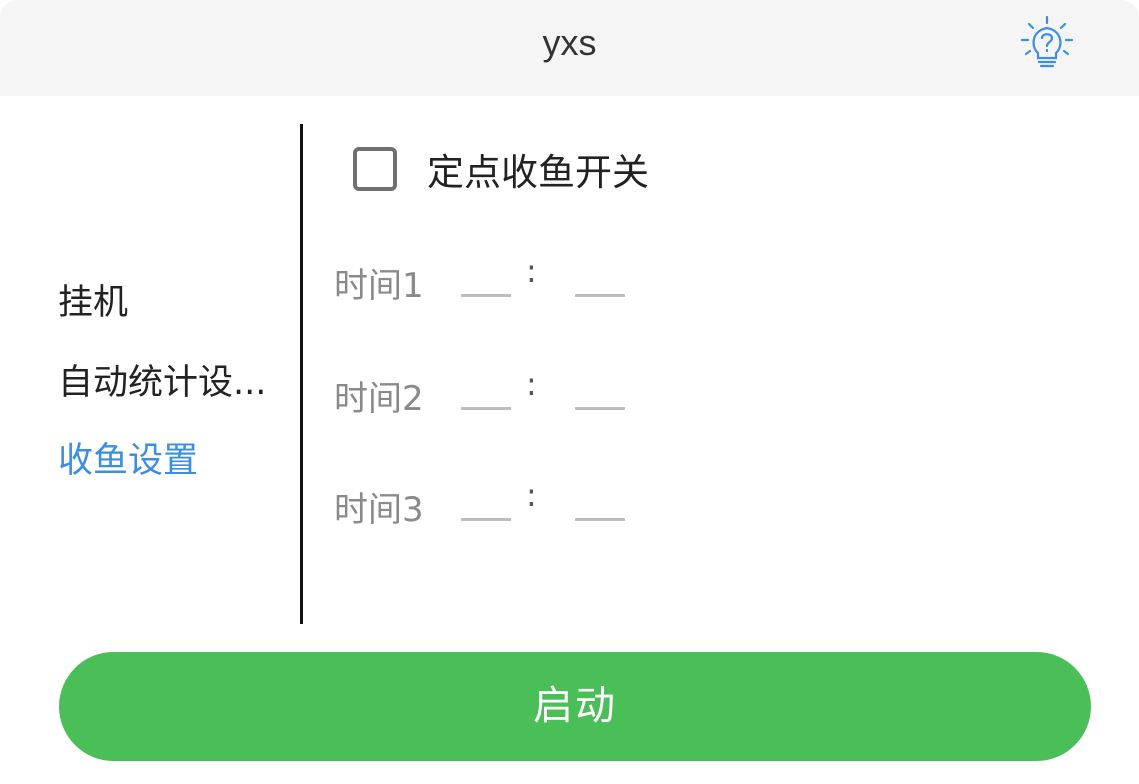 This screenshot has height=784, width=1139. What do you see at coordinates (575, 706) in the screenshot?
I see `start-button: 启动` at bounding box center [575, 706].